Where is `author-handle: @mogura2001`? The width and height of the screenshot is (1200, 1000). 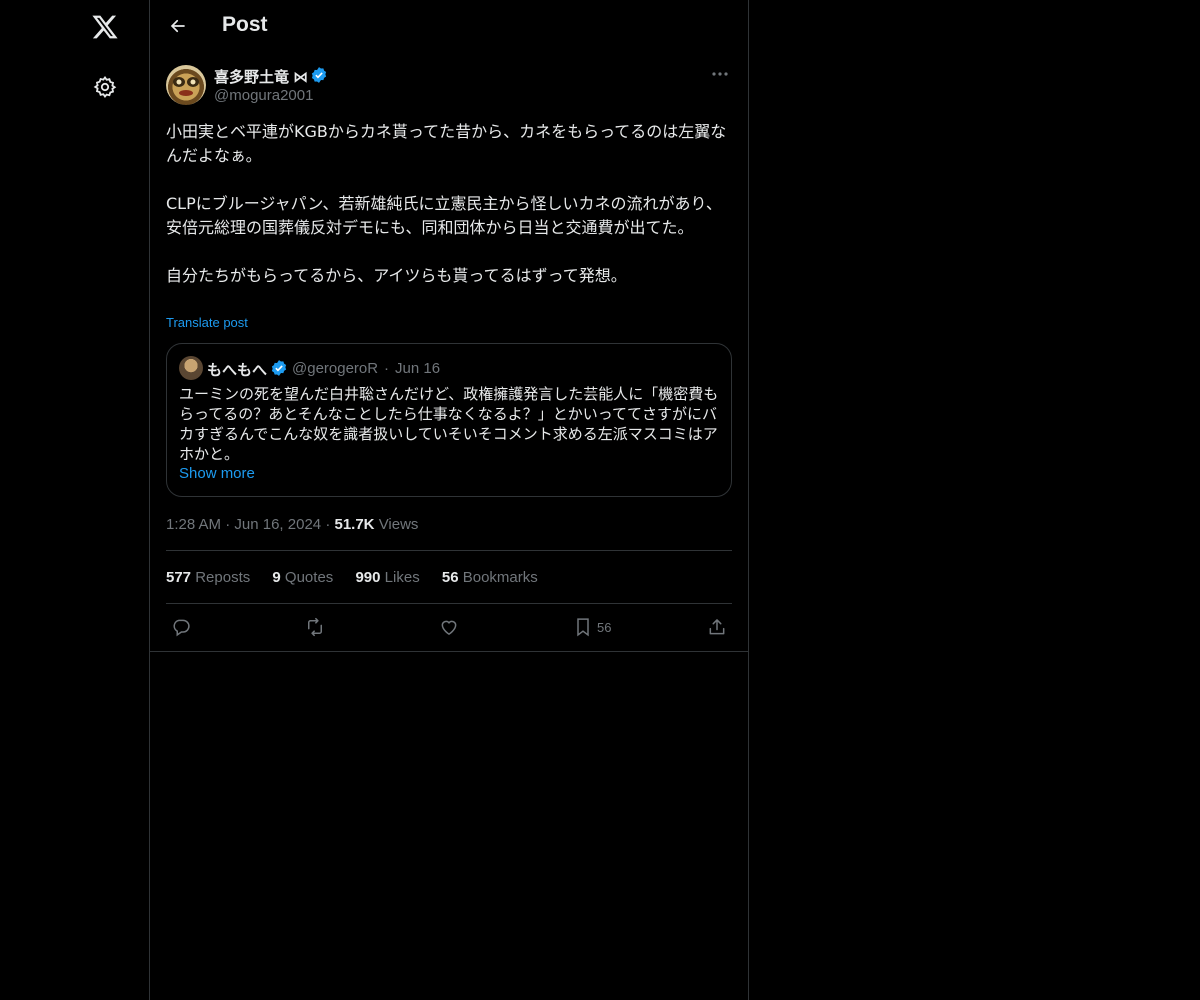 author-handle: @mogura2001 is located at coordinates (263, 95).